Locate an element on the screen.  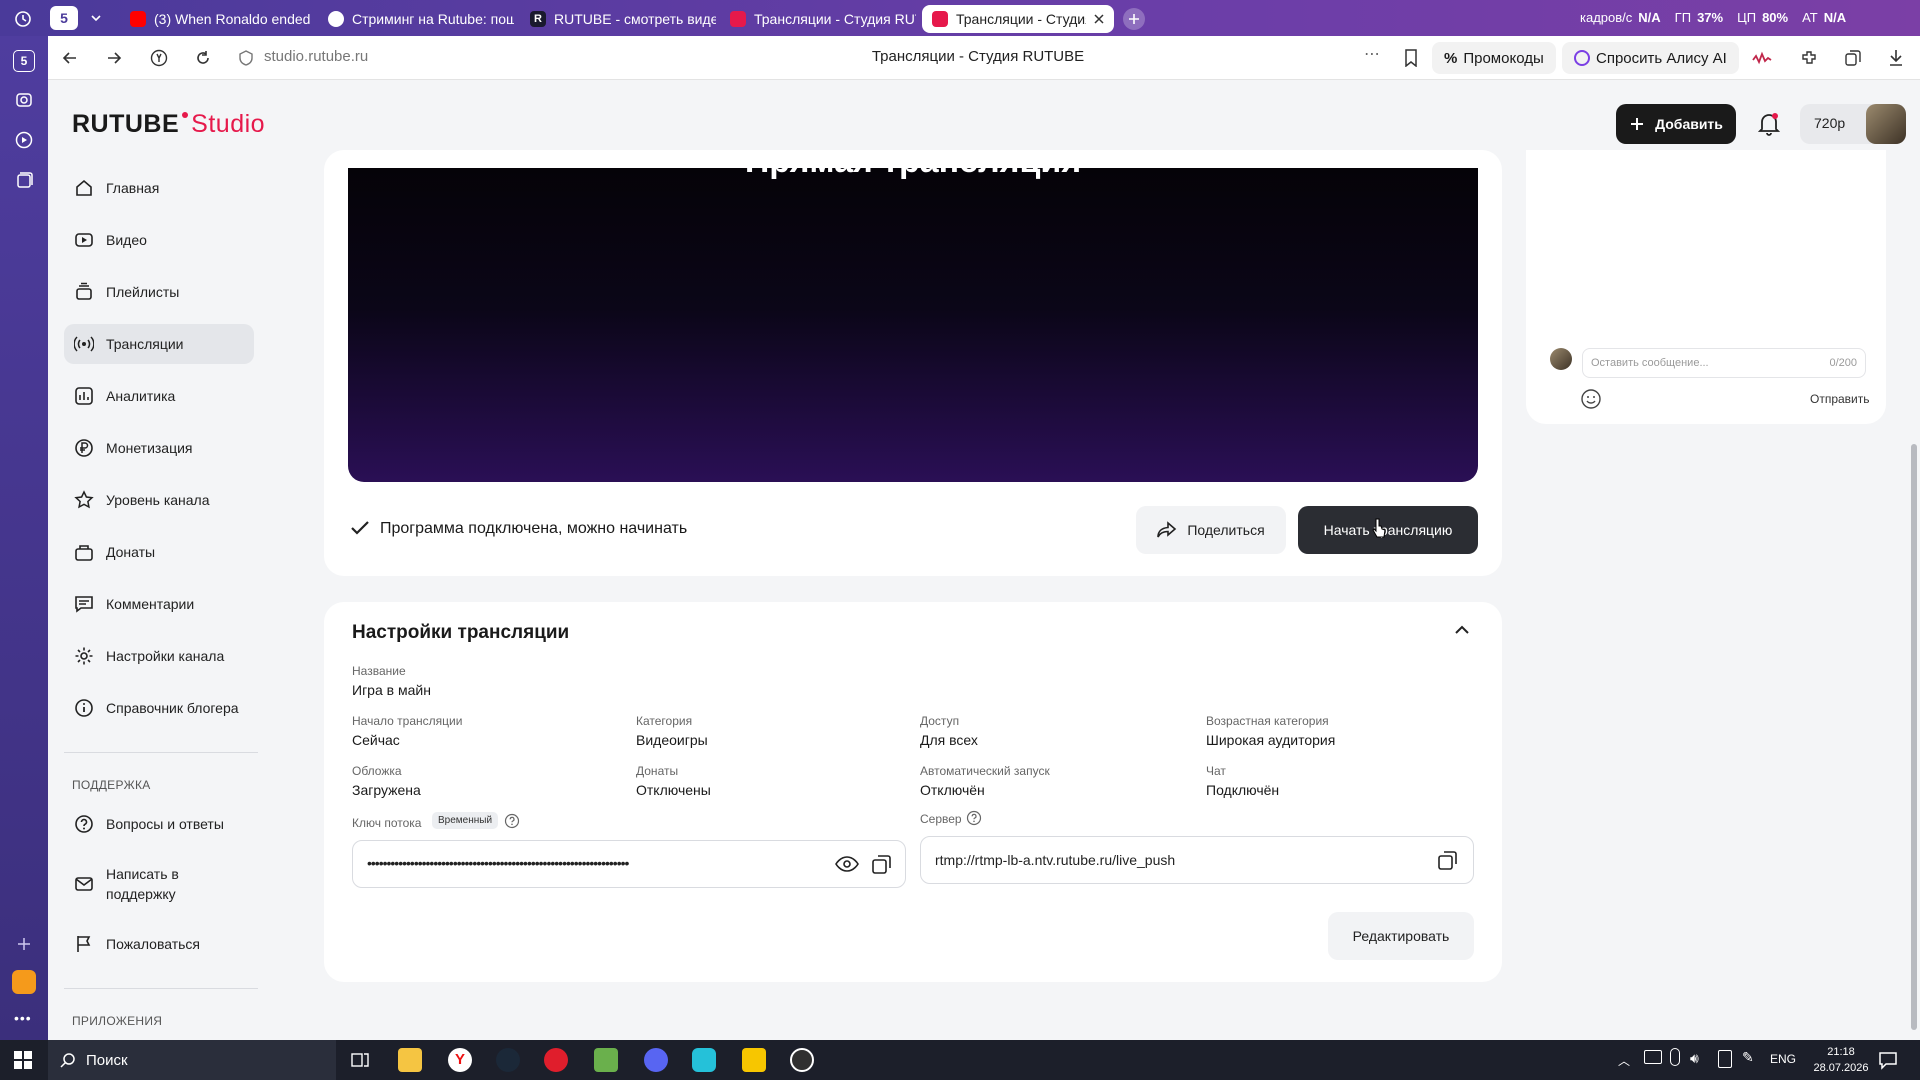
sidebar-item-report: Пожаловаться is located at coordinates (159, 944).